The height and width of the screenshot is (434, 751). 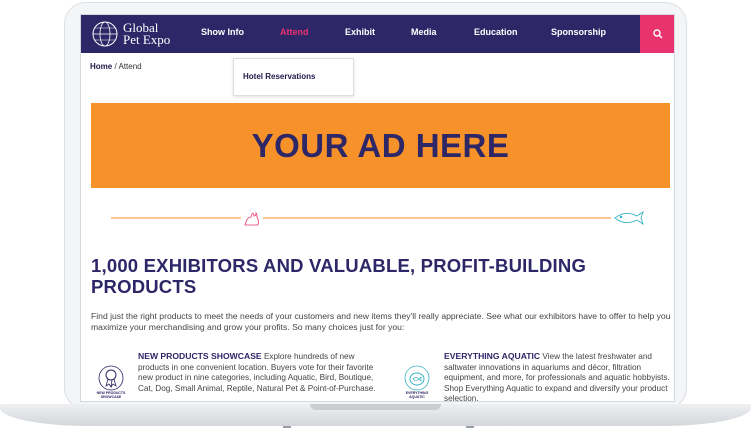 I want to click on search-button, so click(x=657, y=34).